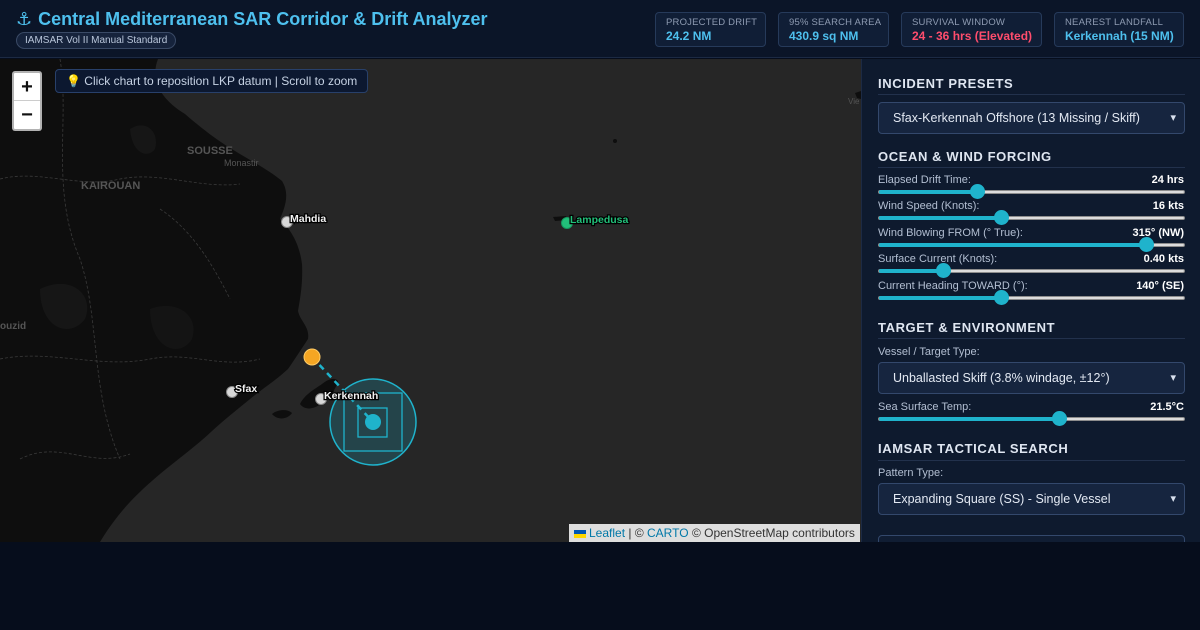 The height and width of the screenshot is (630, 1200). What do you see at coordinates (1031, 270) in the screenshot?
I see `current-speed-slider` at bounding box center [1031, 270].